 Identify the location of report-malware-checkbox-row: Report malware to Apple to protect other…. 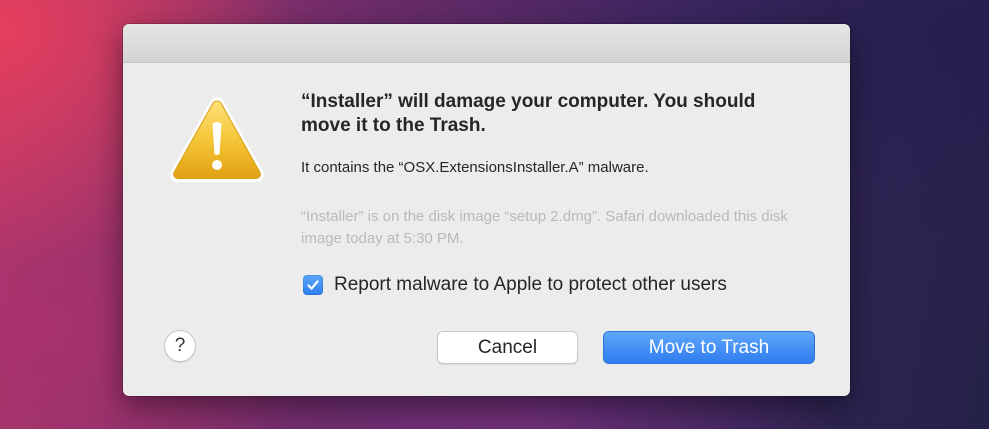
(515, 285).